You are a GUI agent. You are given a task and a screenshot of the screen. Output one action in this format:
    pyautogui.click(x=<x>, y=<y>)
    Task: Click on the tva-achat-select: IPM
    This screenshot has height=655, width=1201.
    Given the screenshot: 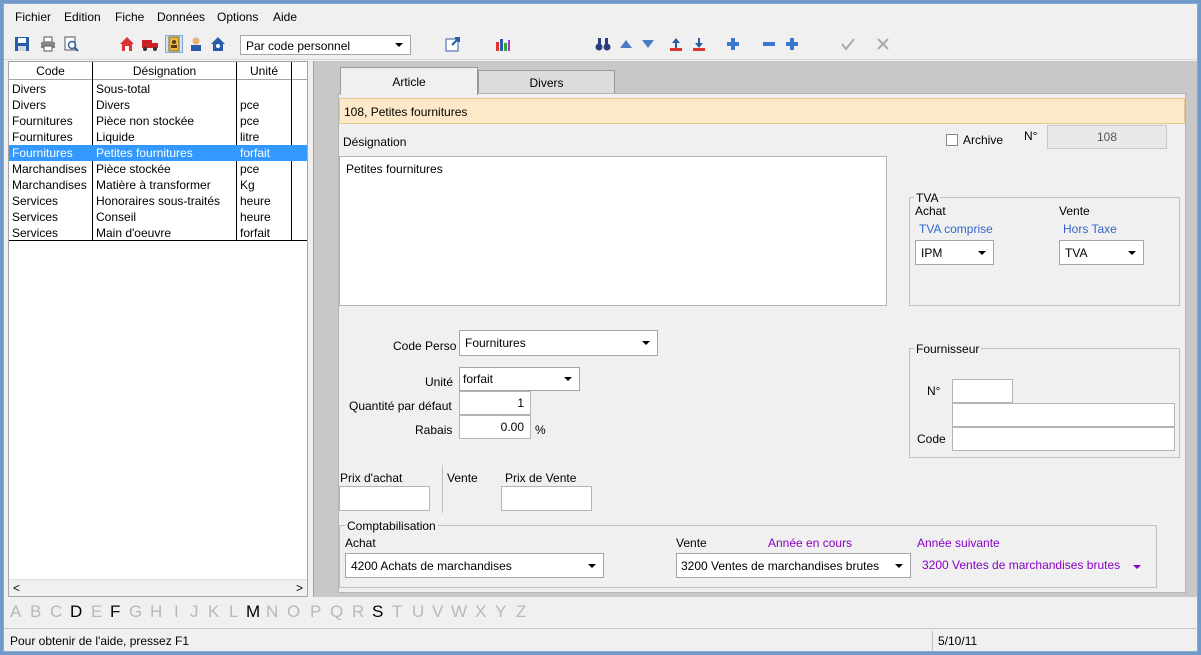 What is the action you would take?
    pyautogui.click(x=954, y=252)
    